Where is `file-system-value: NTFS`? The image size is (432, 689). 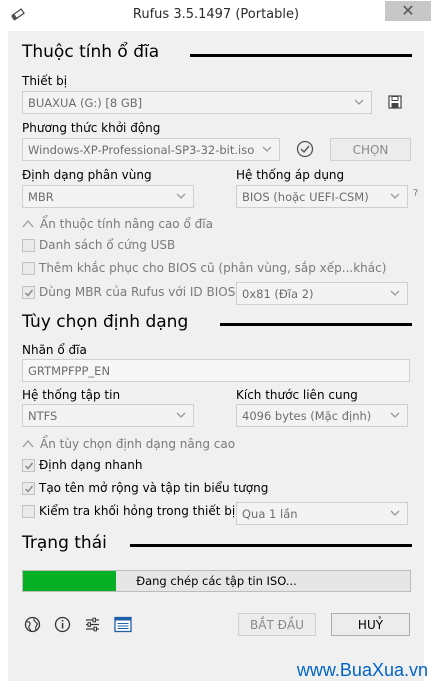 file-system-value: NTFS is located at coordinates (43, 415).